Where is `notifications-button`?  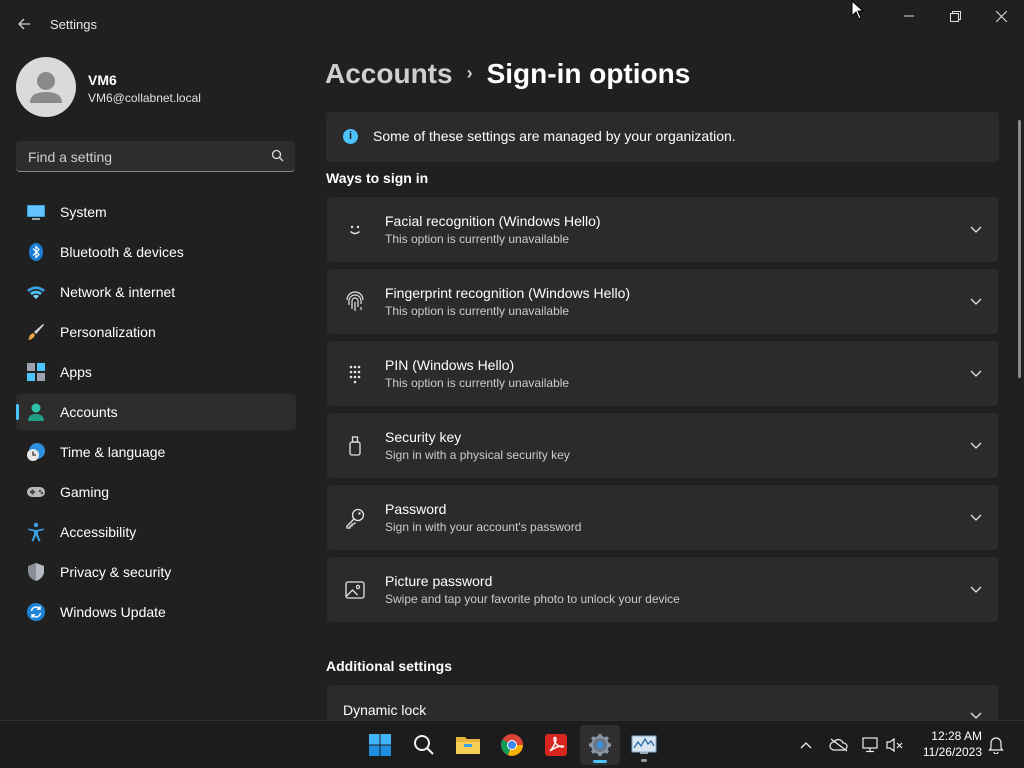
notifications-button is located at coordinates (996, 745).